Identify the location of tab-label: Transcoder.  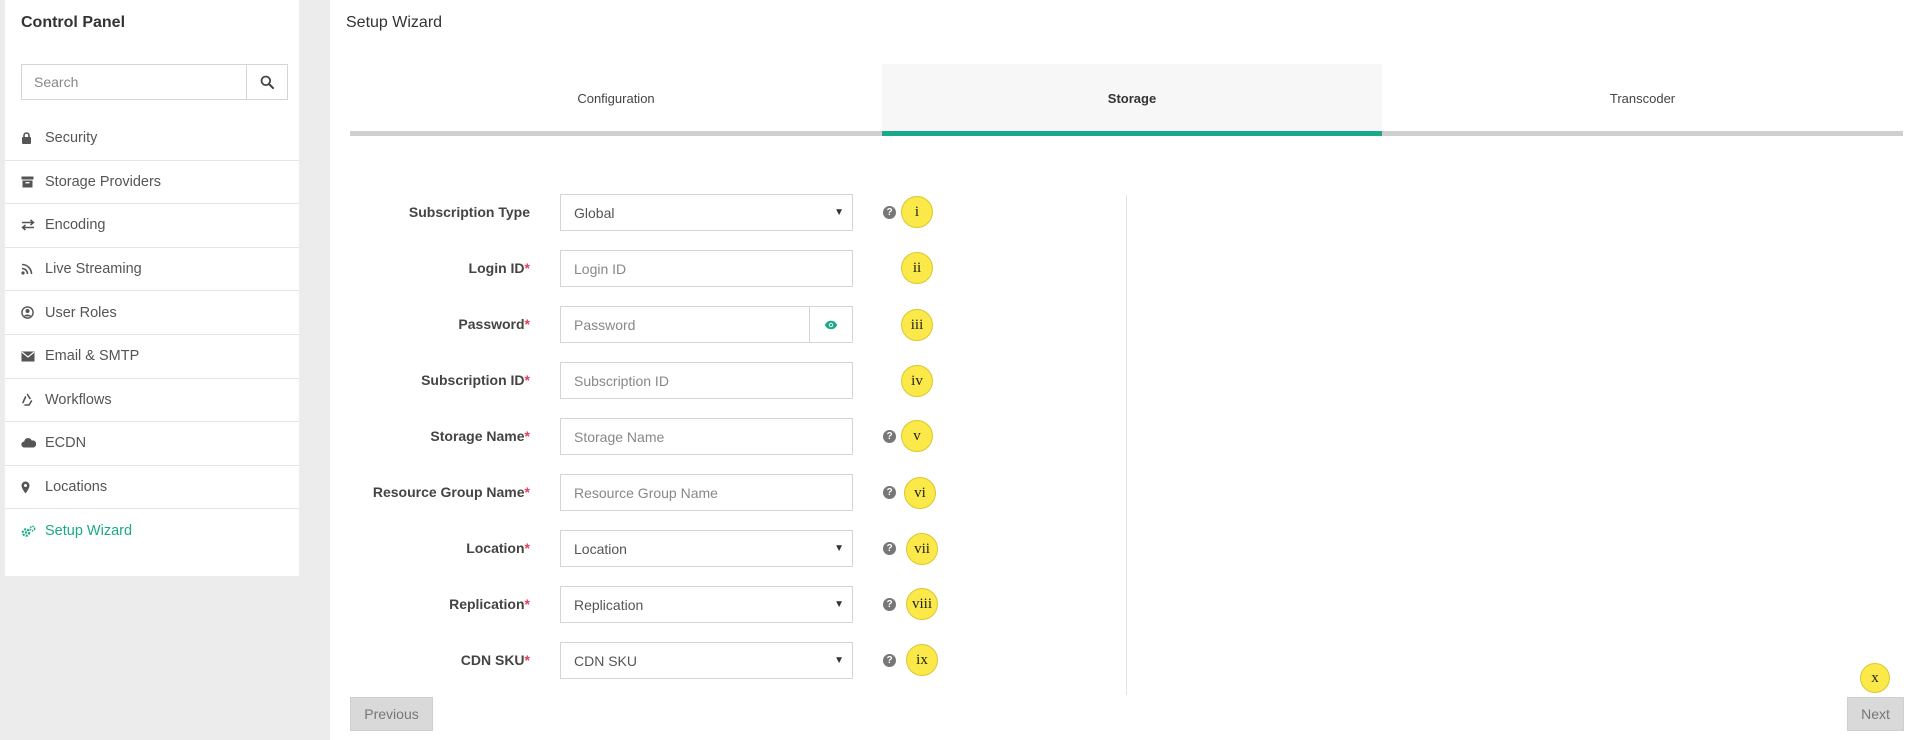
(1642, 98).